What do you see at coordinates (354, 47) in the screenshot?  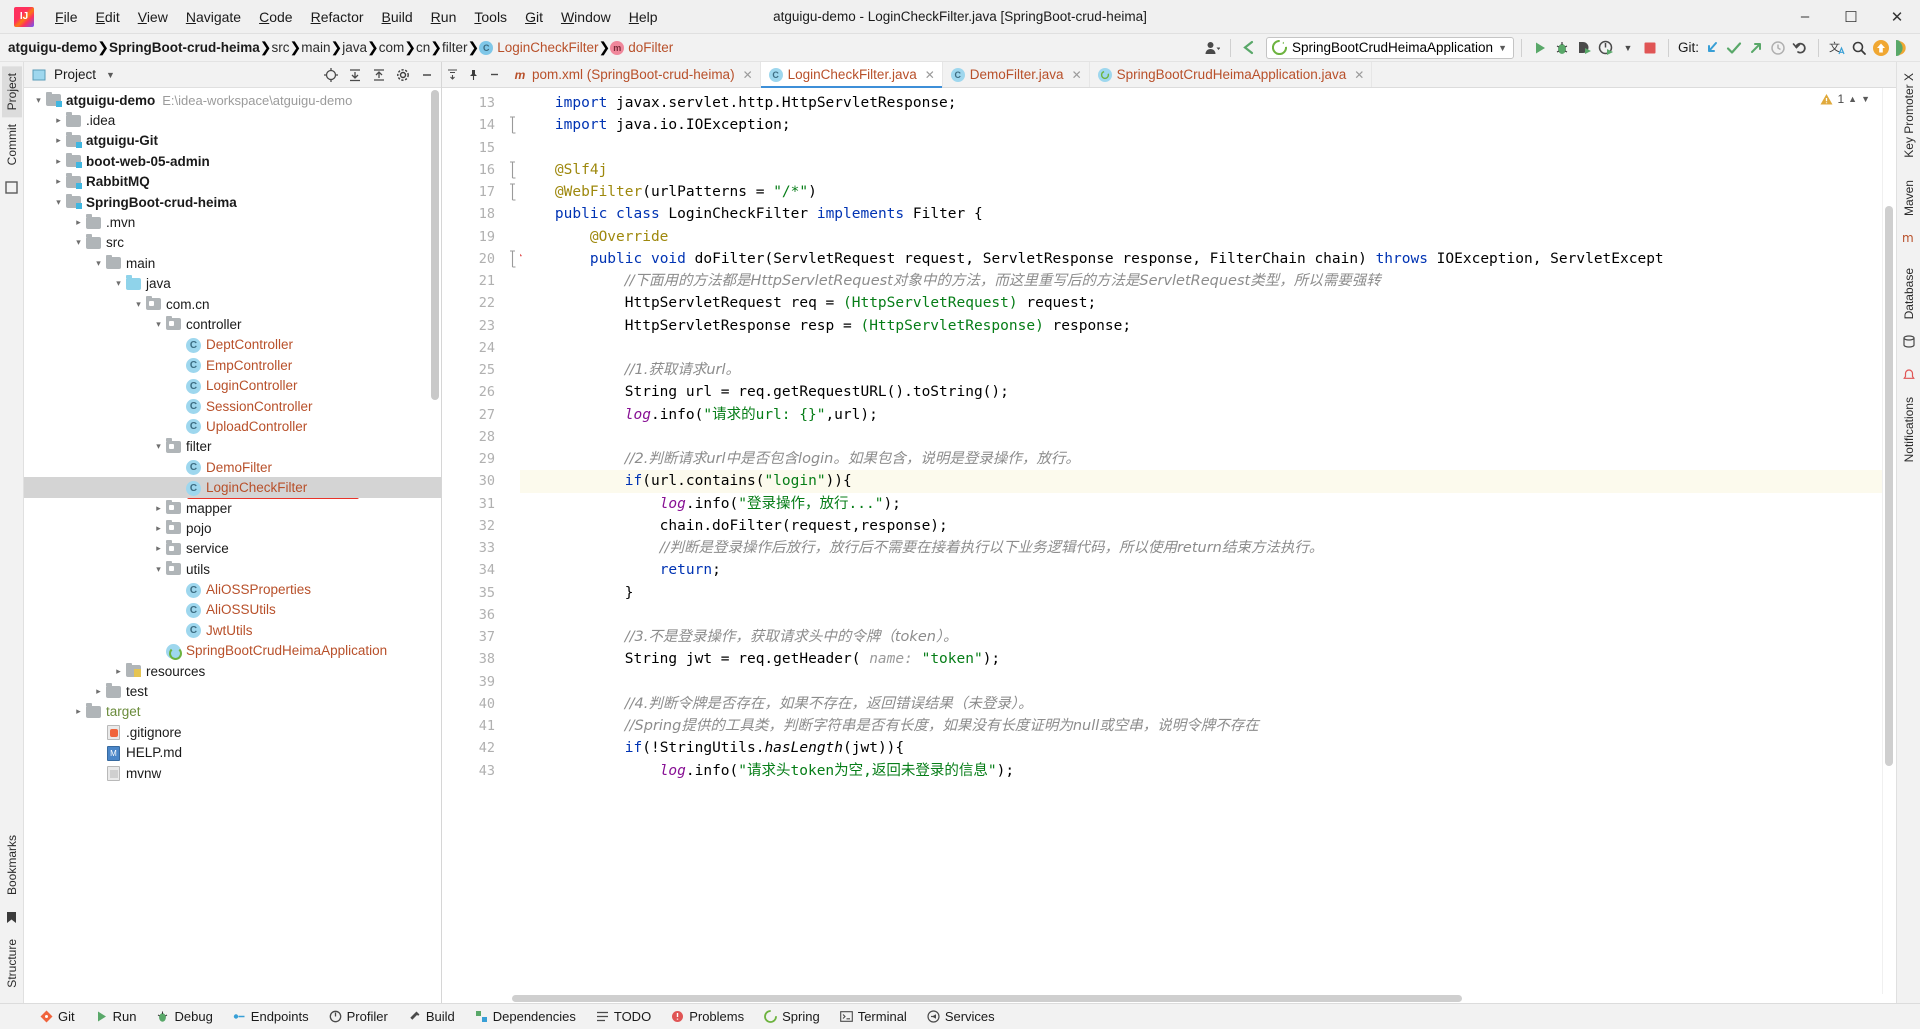 I see `breadcrumb-item-java: java` at bounding box center [354, 47].